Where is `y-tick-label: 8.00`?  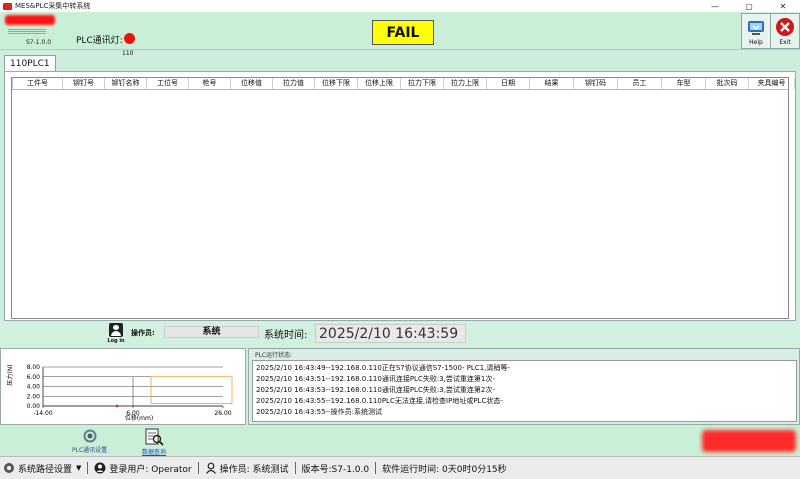
y-tick-label: 8.00 is located at coordinates (34, 367).